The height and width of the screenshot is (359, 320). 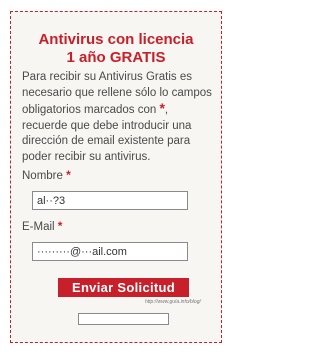 What do you see at coordinates (116, 39) in the screenshot?
I see `form-title-line1: Antivirus con licencia` at bounding box center [116, 39].